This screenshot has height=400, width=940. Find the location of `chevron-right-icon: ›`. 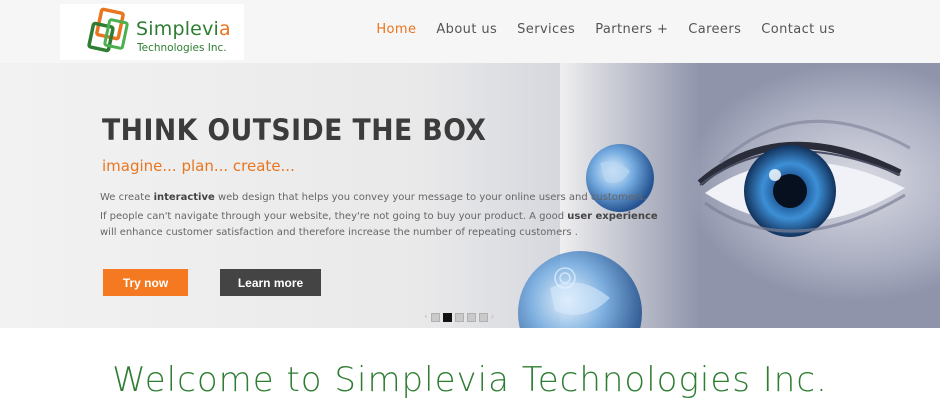

chevron-right-icon: › is located at coordinates (493, 317).